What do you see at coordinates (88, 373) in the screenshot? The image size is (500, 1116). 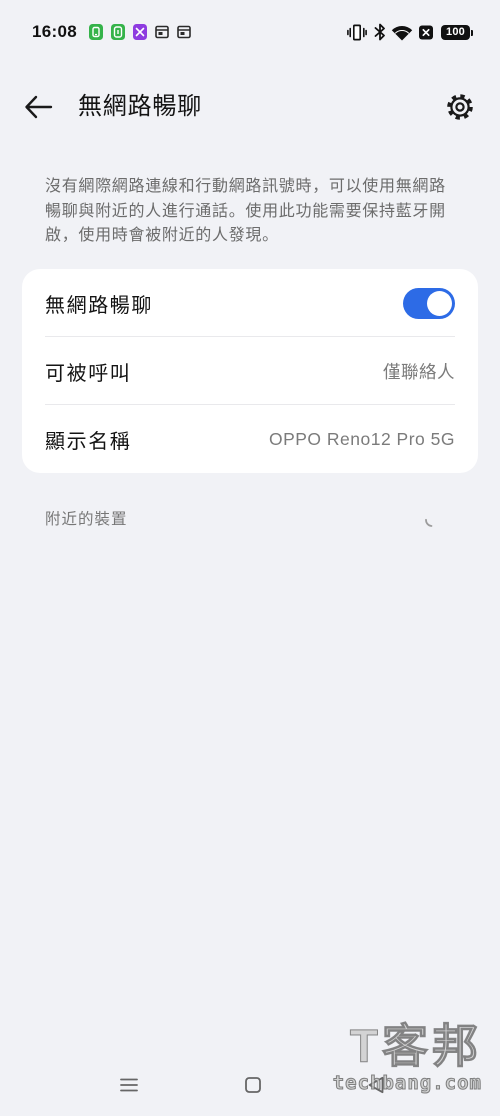 I see `reachable-by-label: 可被呼叫` at bounding box center [88, 373].